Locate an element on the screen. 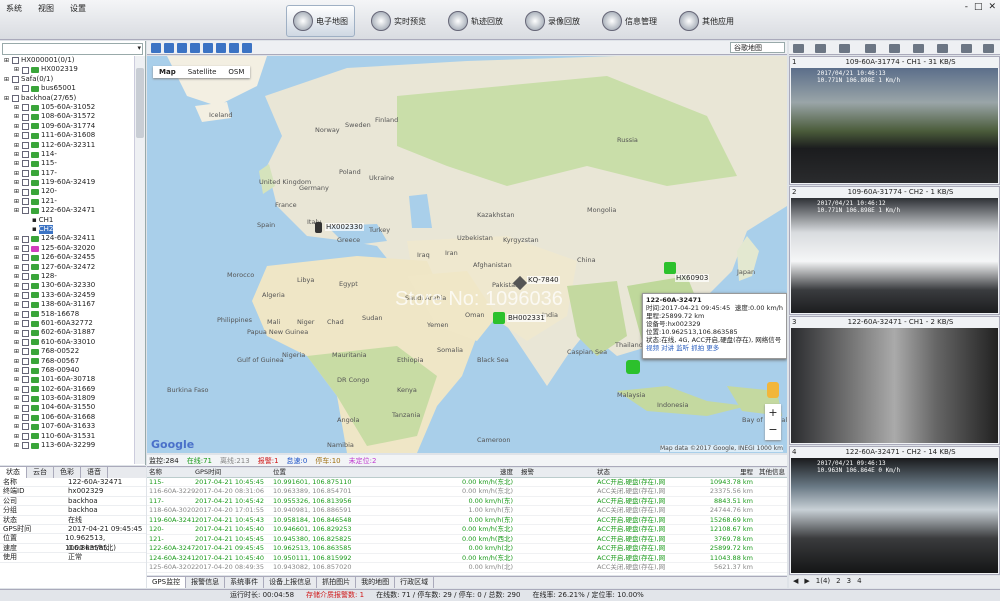 The height and width of the screenshot is (601, 1000). tree-item: ⊞ 768-00940 is located at coordinates (66, 370).